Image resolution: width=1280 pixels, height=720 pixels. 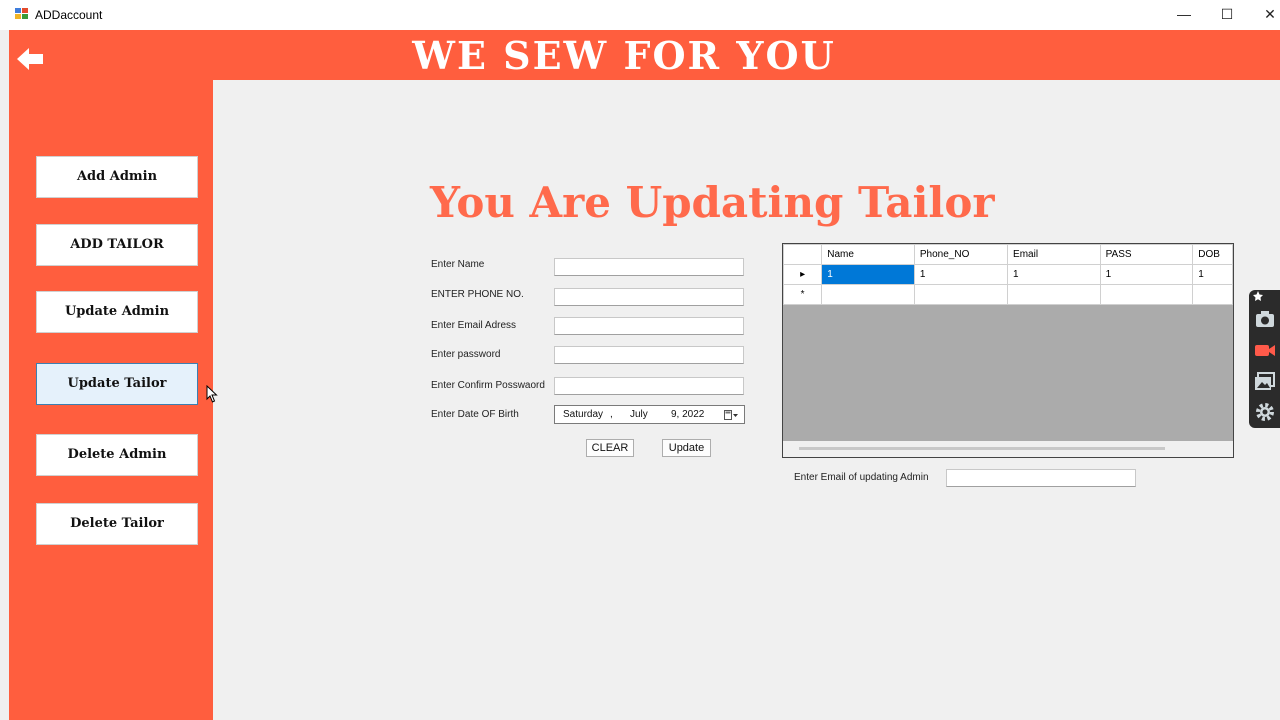 What do you see at coordinates (982, 448) in the screenshot?
I see `scrollbar-thumb` at bounding box center [982, 448].